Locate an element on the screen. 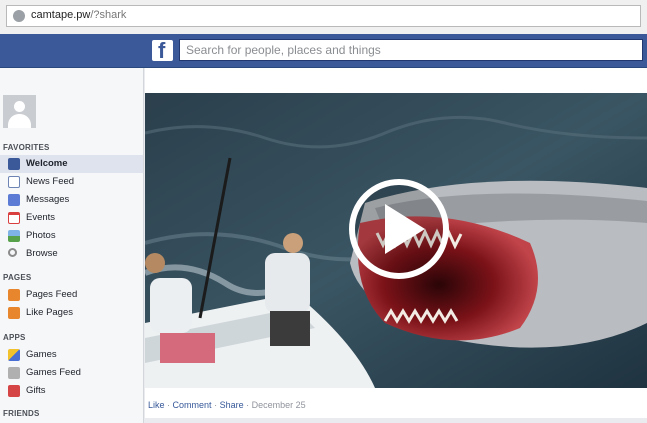 This screenshot has width=647, height=423. facebook-logo-letter: f is located at coordinates (162, 50).